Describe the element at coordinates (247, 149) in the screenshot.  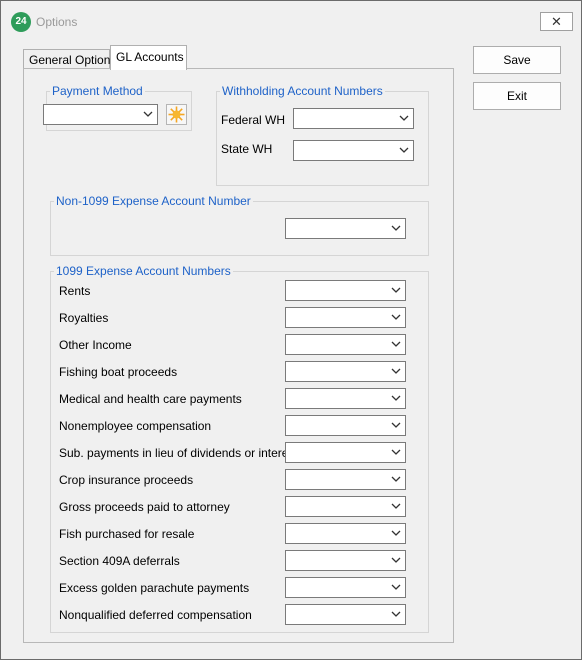
I see `state-wh-label: State WH` at that location.